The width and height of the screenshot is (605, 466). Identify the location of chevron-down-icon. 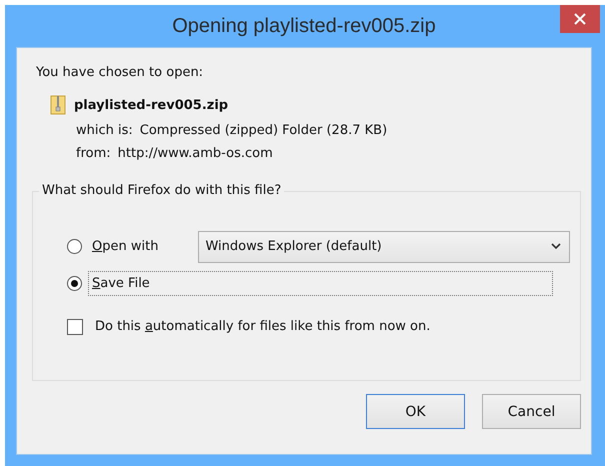
(556, 246).